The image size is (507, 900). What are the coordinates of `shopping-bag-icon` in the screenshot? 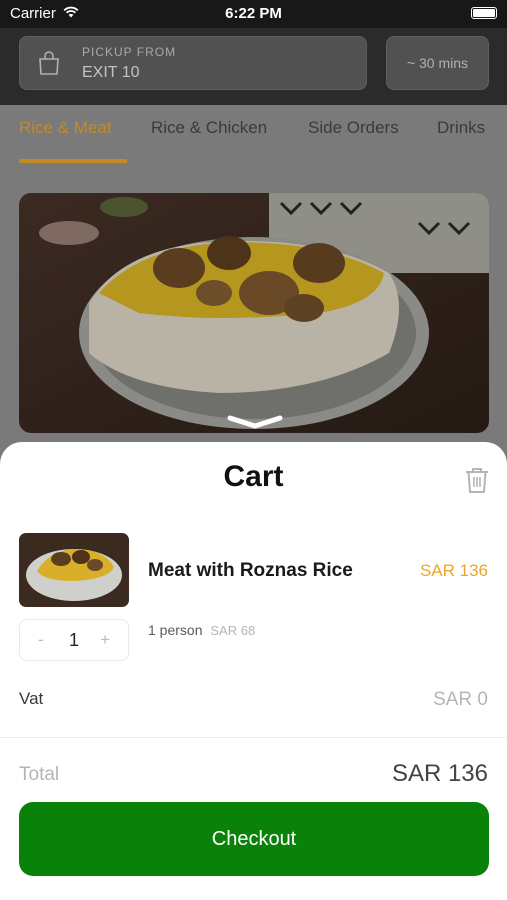 It's located at (49, 63).